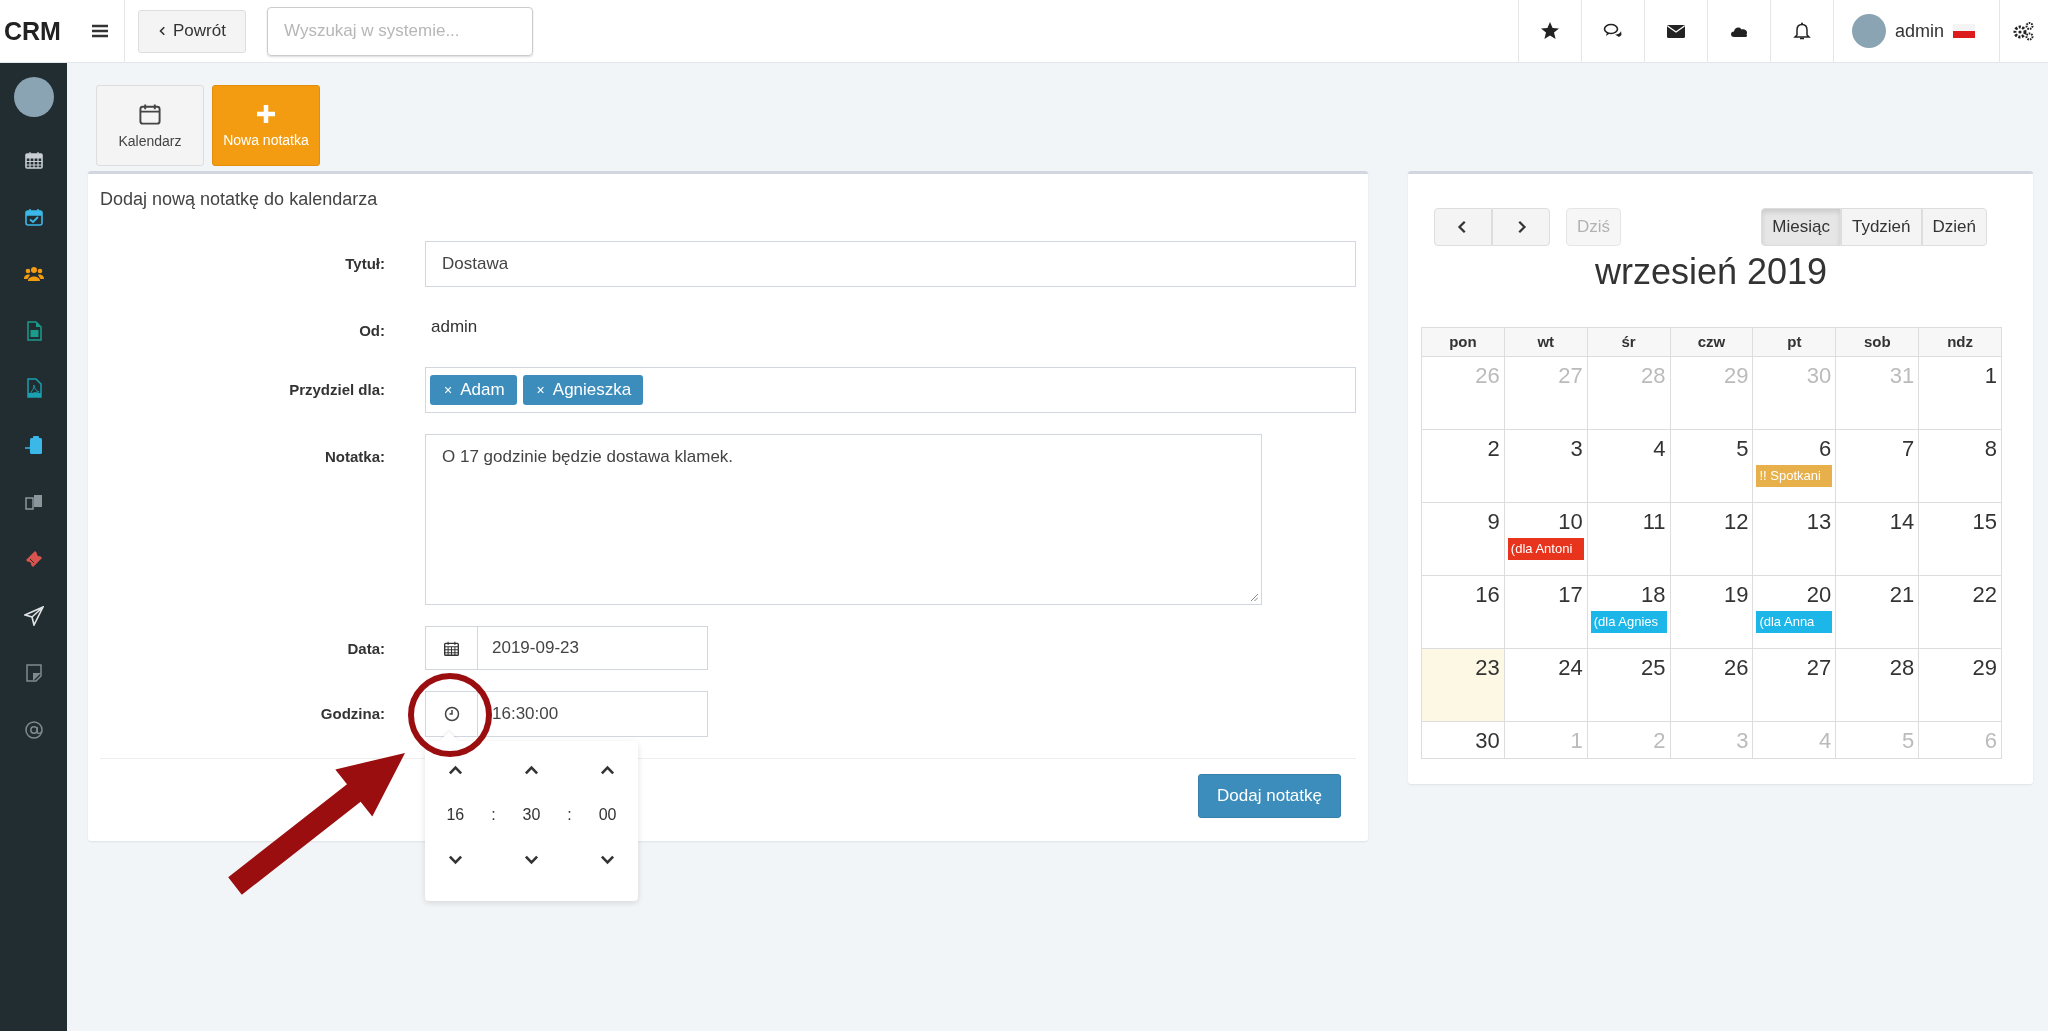  Describe the element at coordinates (33, 616) in the screenshot. I see `paper-plane-icon` at that location.